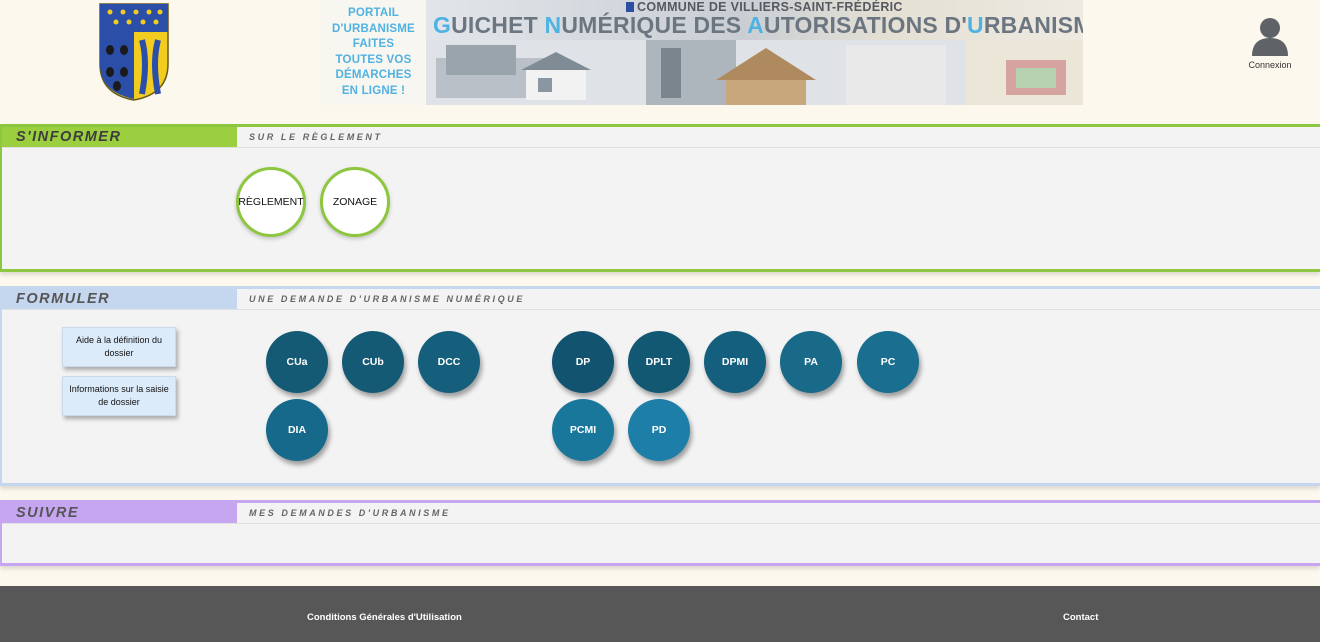 The image size is (1320, 642). Describe the element at coordinates (1270, 65) in the screenshot. I see `login-label: Connexion` at that location.